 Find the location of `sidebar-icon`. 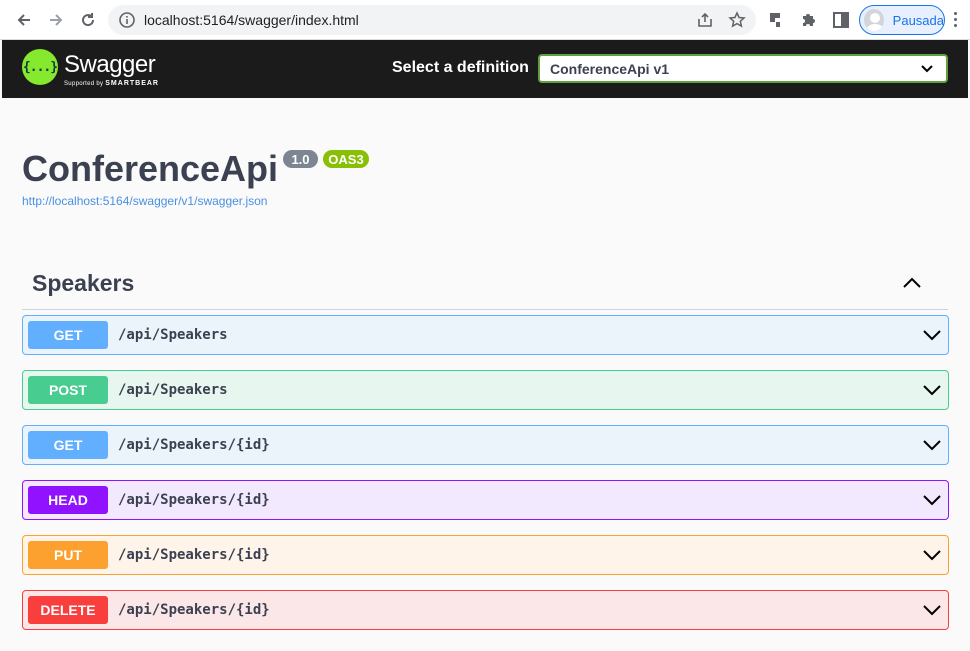

sidebar-icon is located at coordinates (841, 20).